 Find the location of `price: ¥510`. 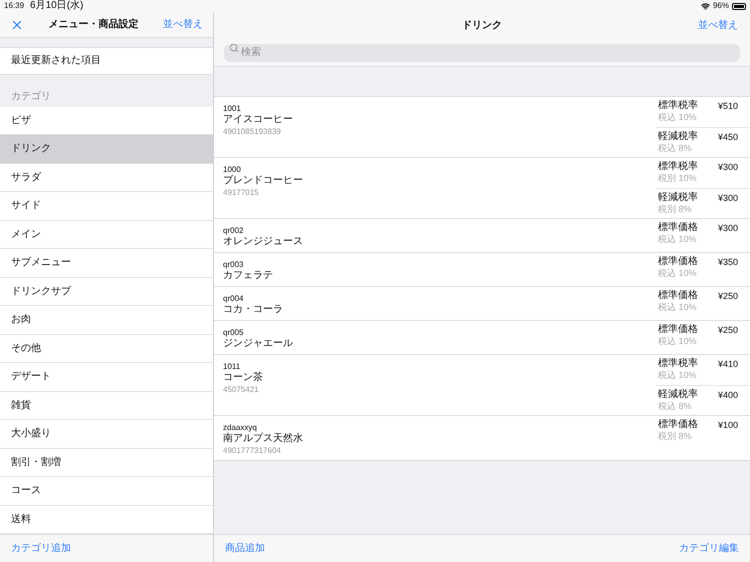

price: ¥510 is located at coordinates (728, 106).